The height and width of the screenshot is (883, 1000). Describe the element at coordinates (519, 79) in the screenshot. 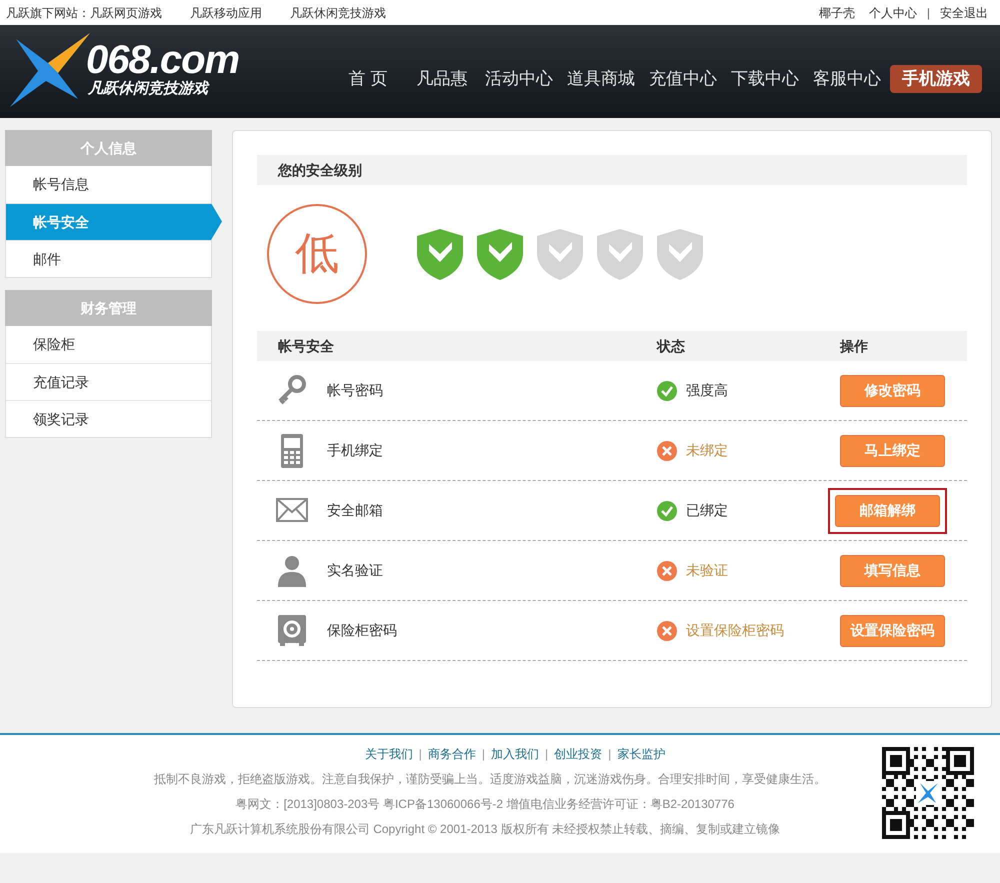

I see `nav-link: 活动中心` at that location.